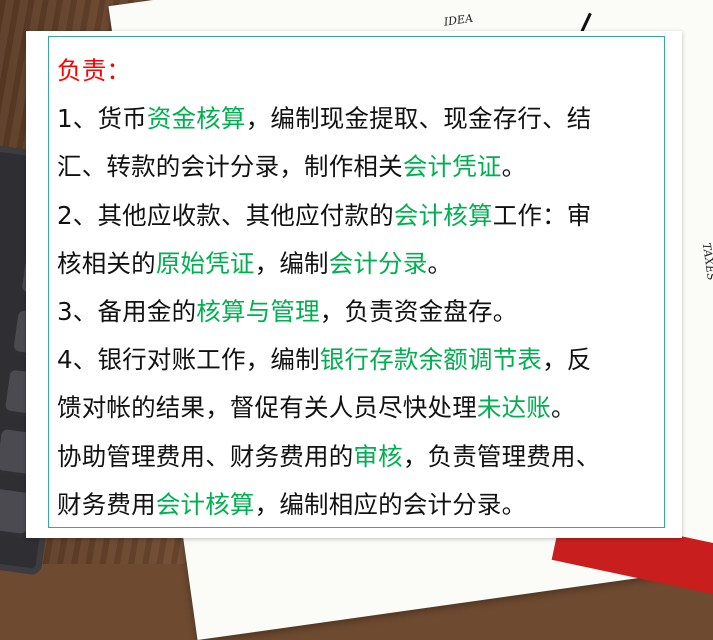 This screenshot has height=640, width=713. What do you see at coordinates (106, 504) in the screenshot?
I see `duty-text: 财务费用` at bounding box center [106, 504].